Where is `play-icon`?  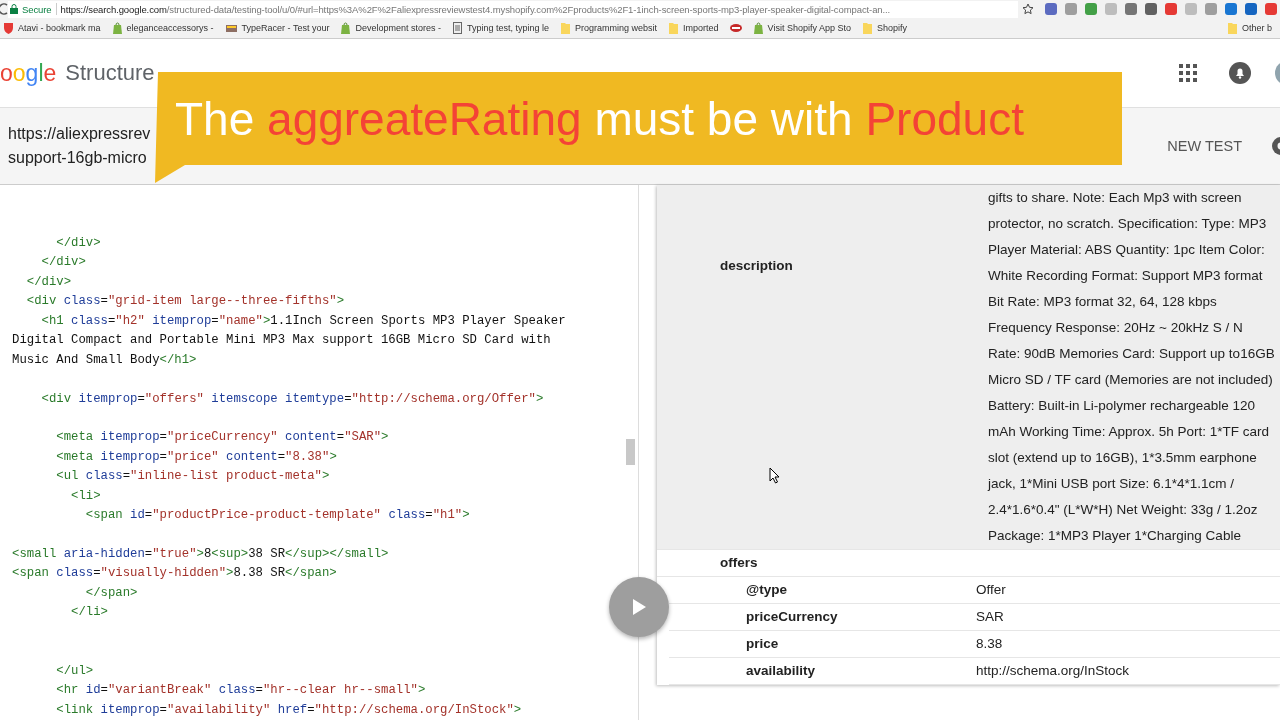 play-icon is located at coordinates (639, 607).